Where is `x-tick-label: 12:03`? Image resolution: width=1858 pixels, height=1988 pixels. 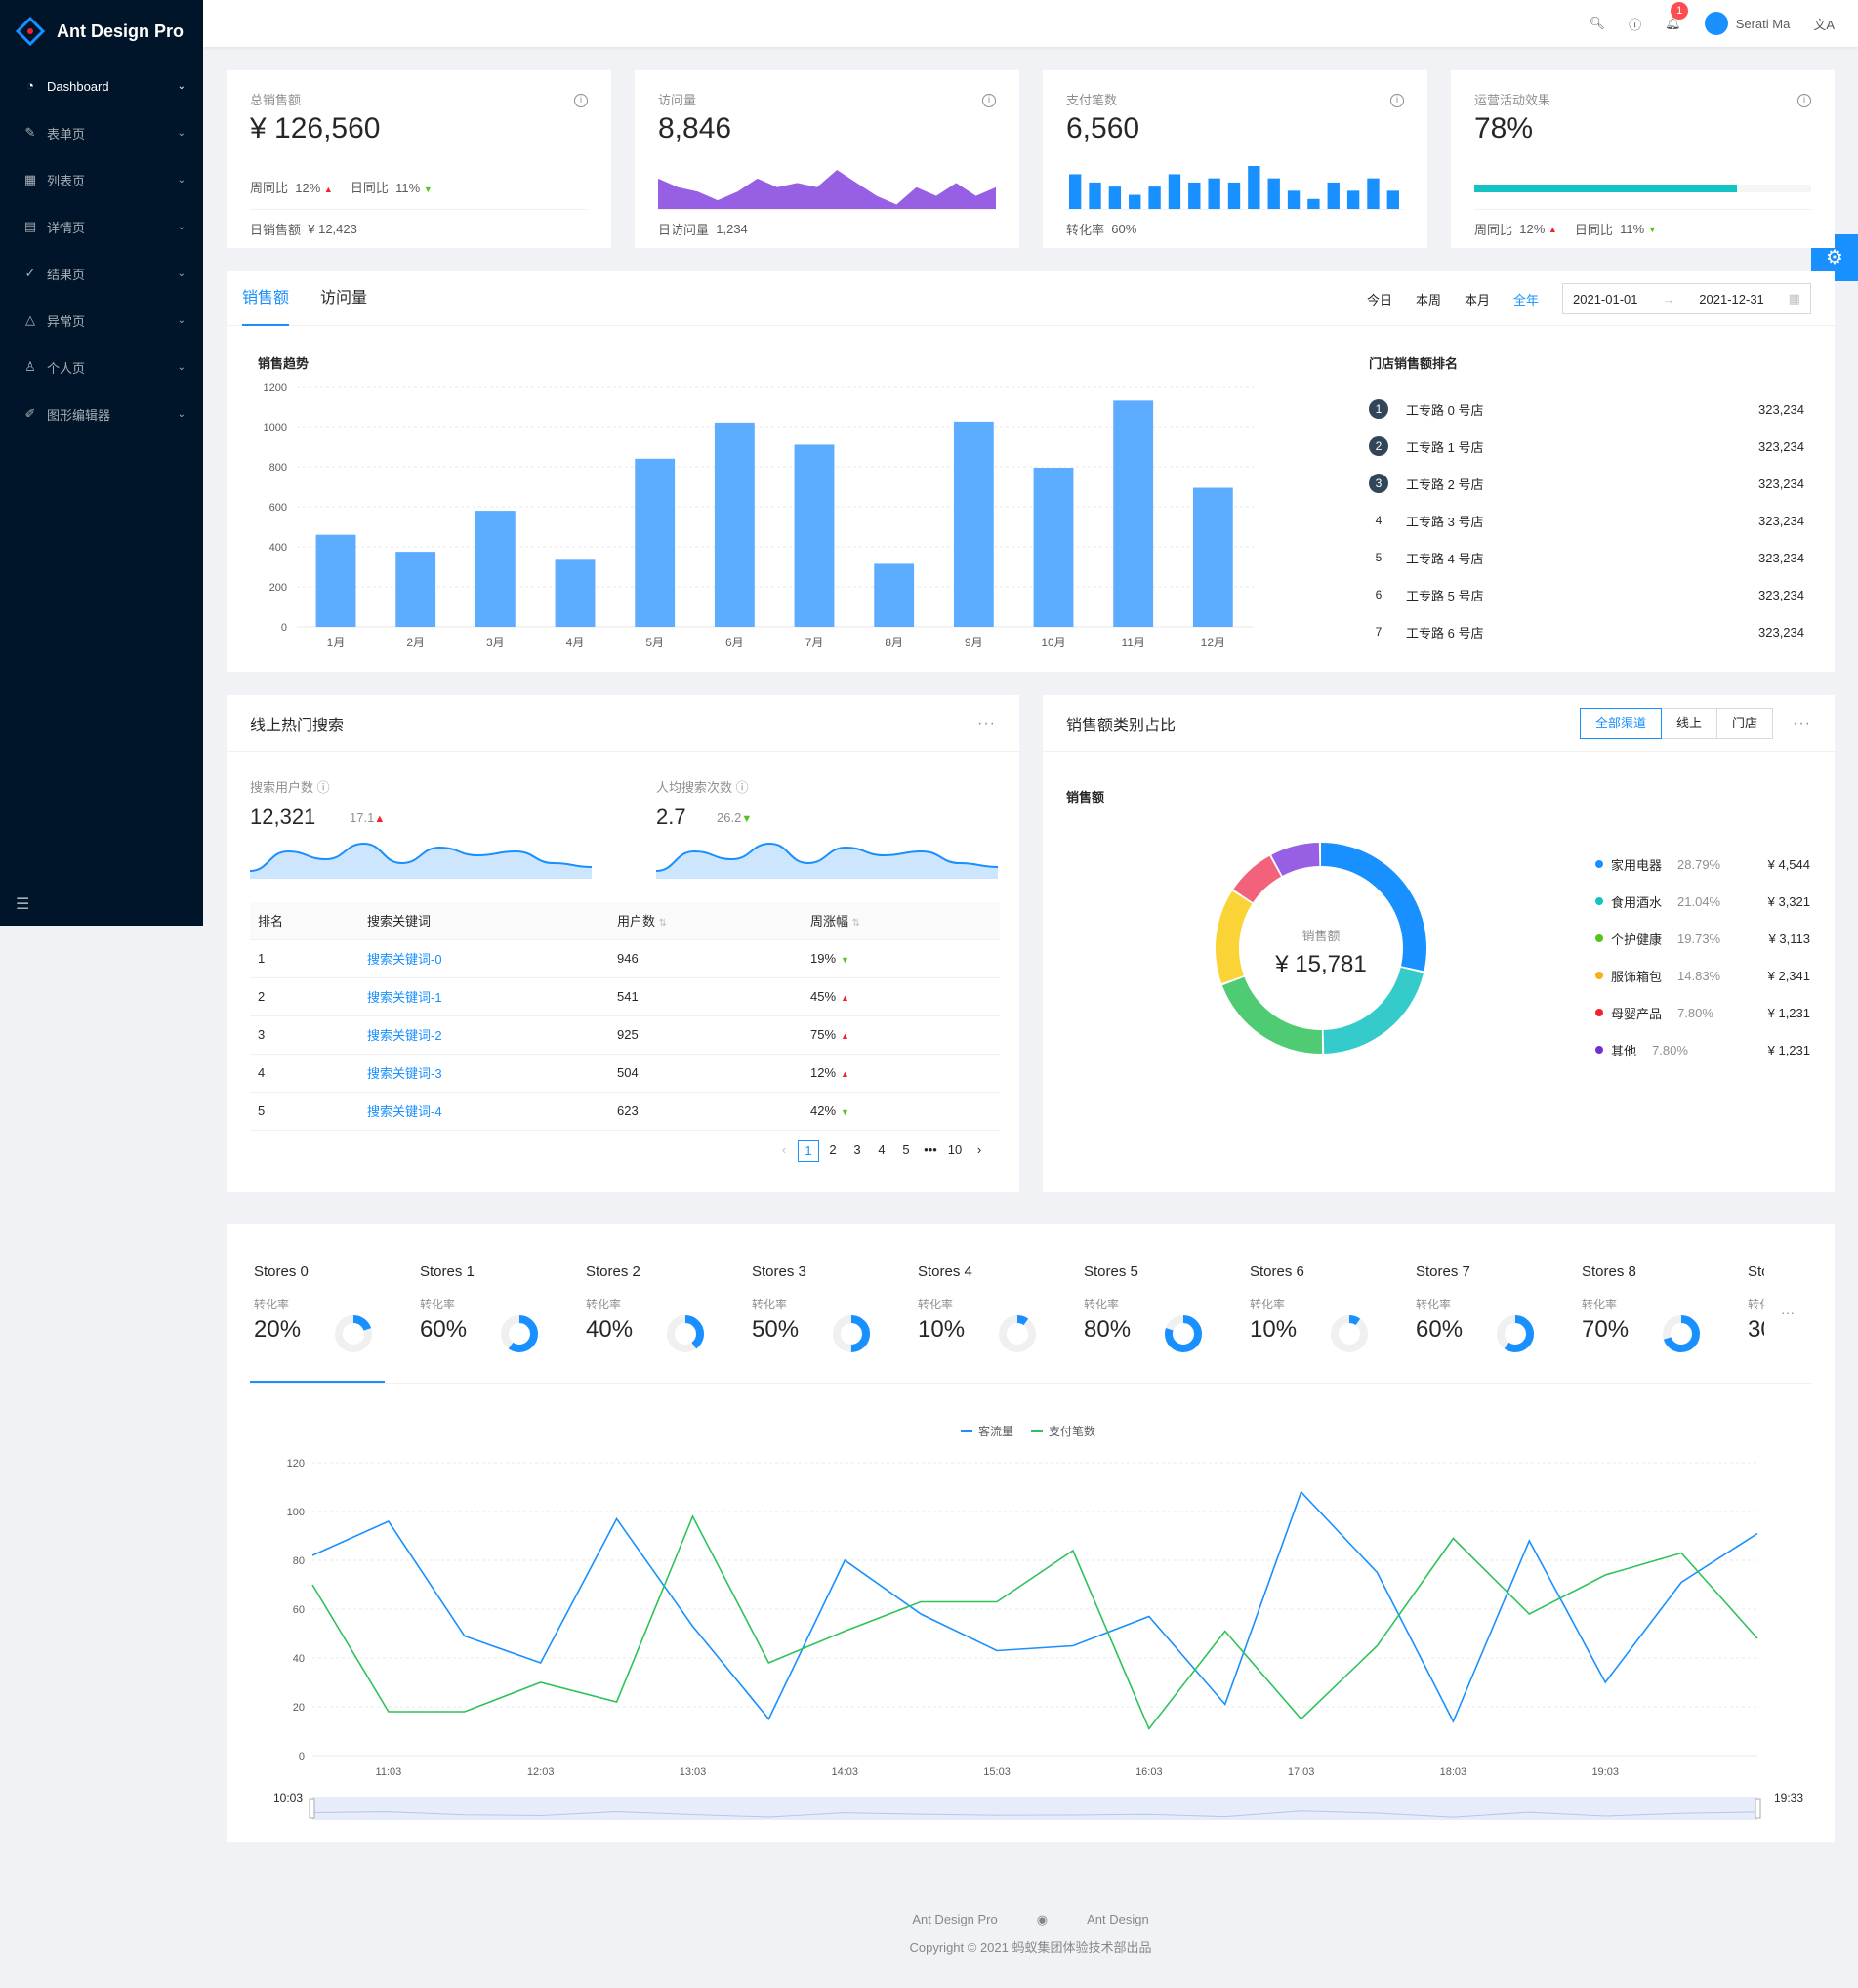
x-tick-label: 12:03 is located at coordinates (541, 1772).